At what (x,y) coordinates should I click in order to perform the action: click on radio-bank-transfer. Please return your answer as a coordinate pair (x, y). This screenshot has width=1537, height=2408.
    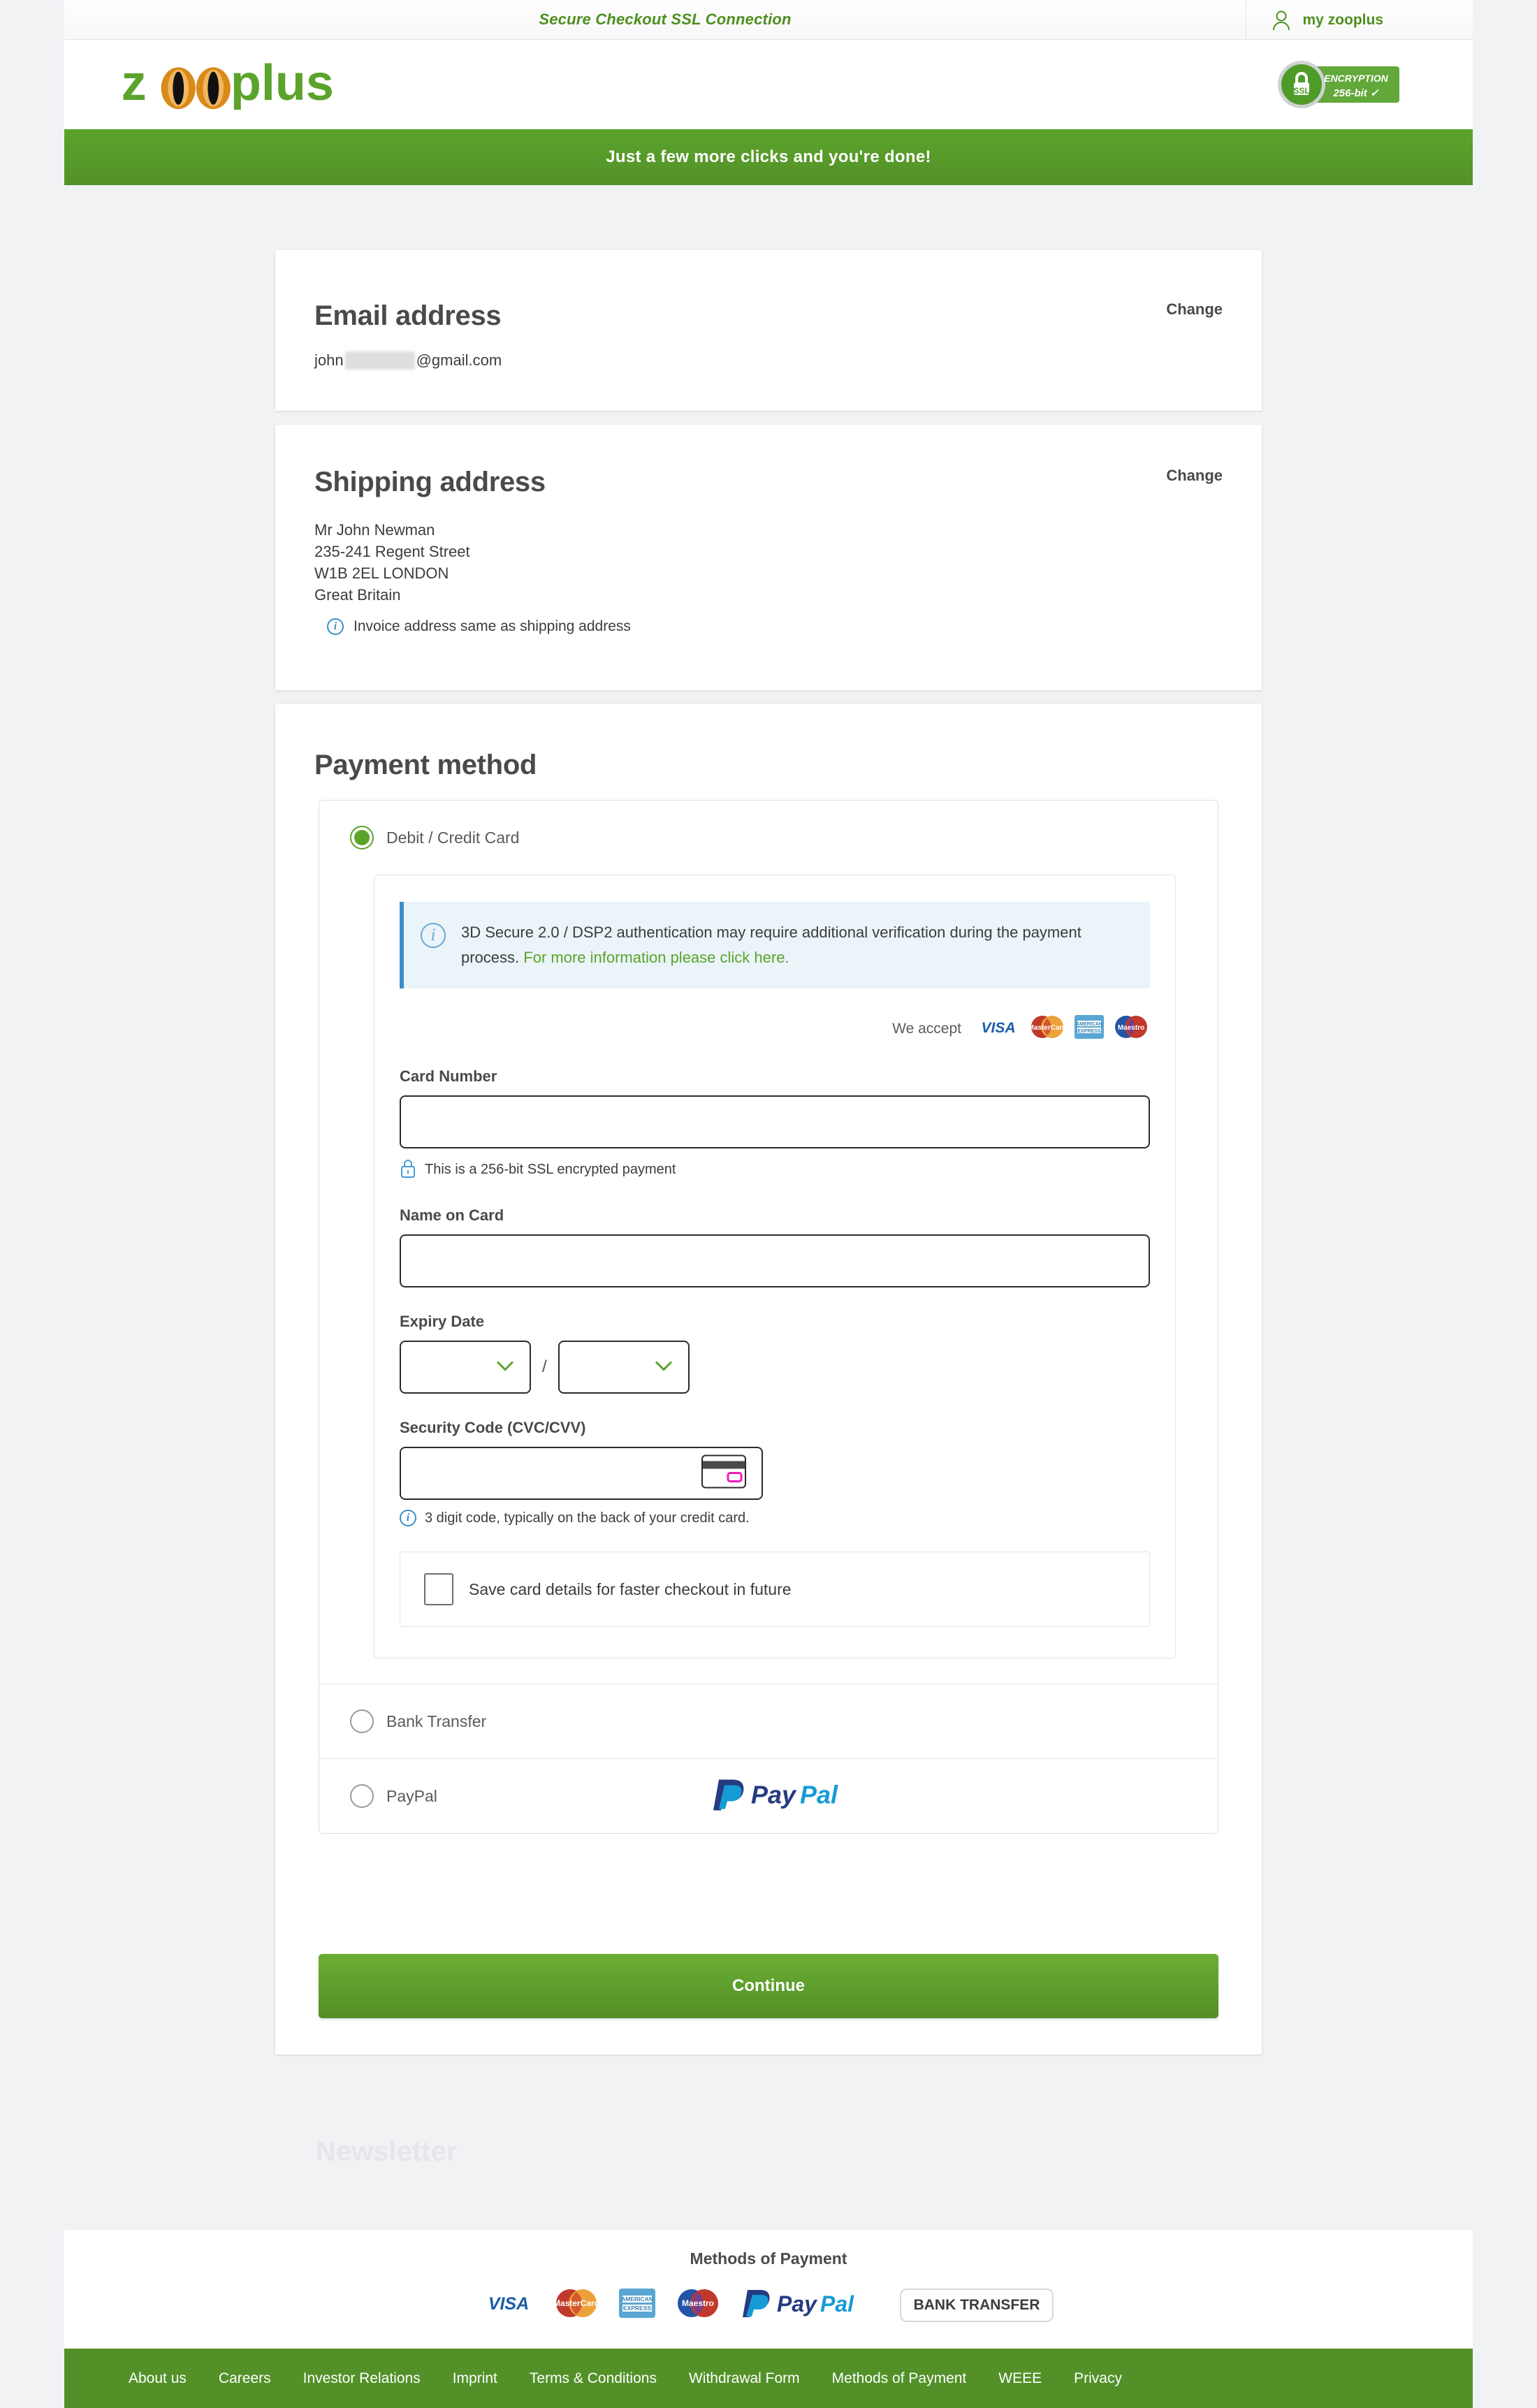
    Looking at the image, I should click on (362, 1721).